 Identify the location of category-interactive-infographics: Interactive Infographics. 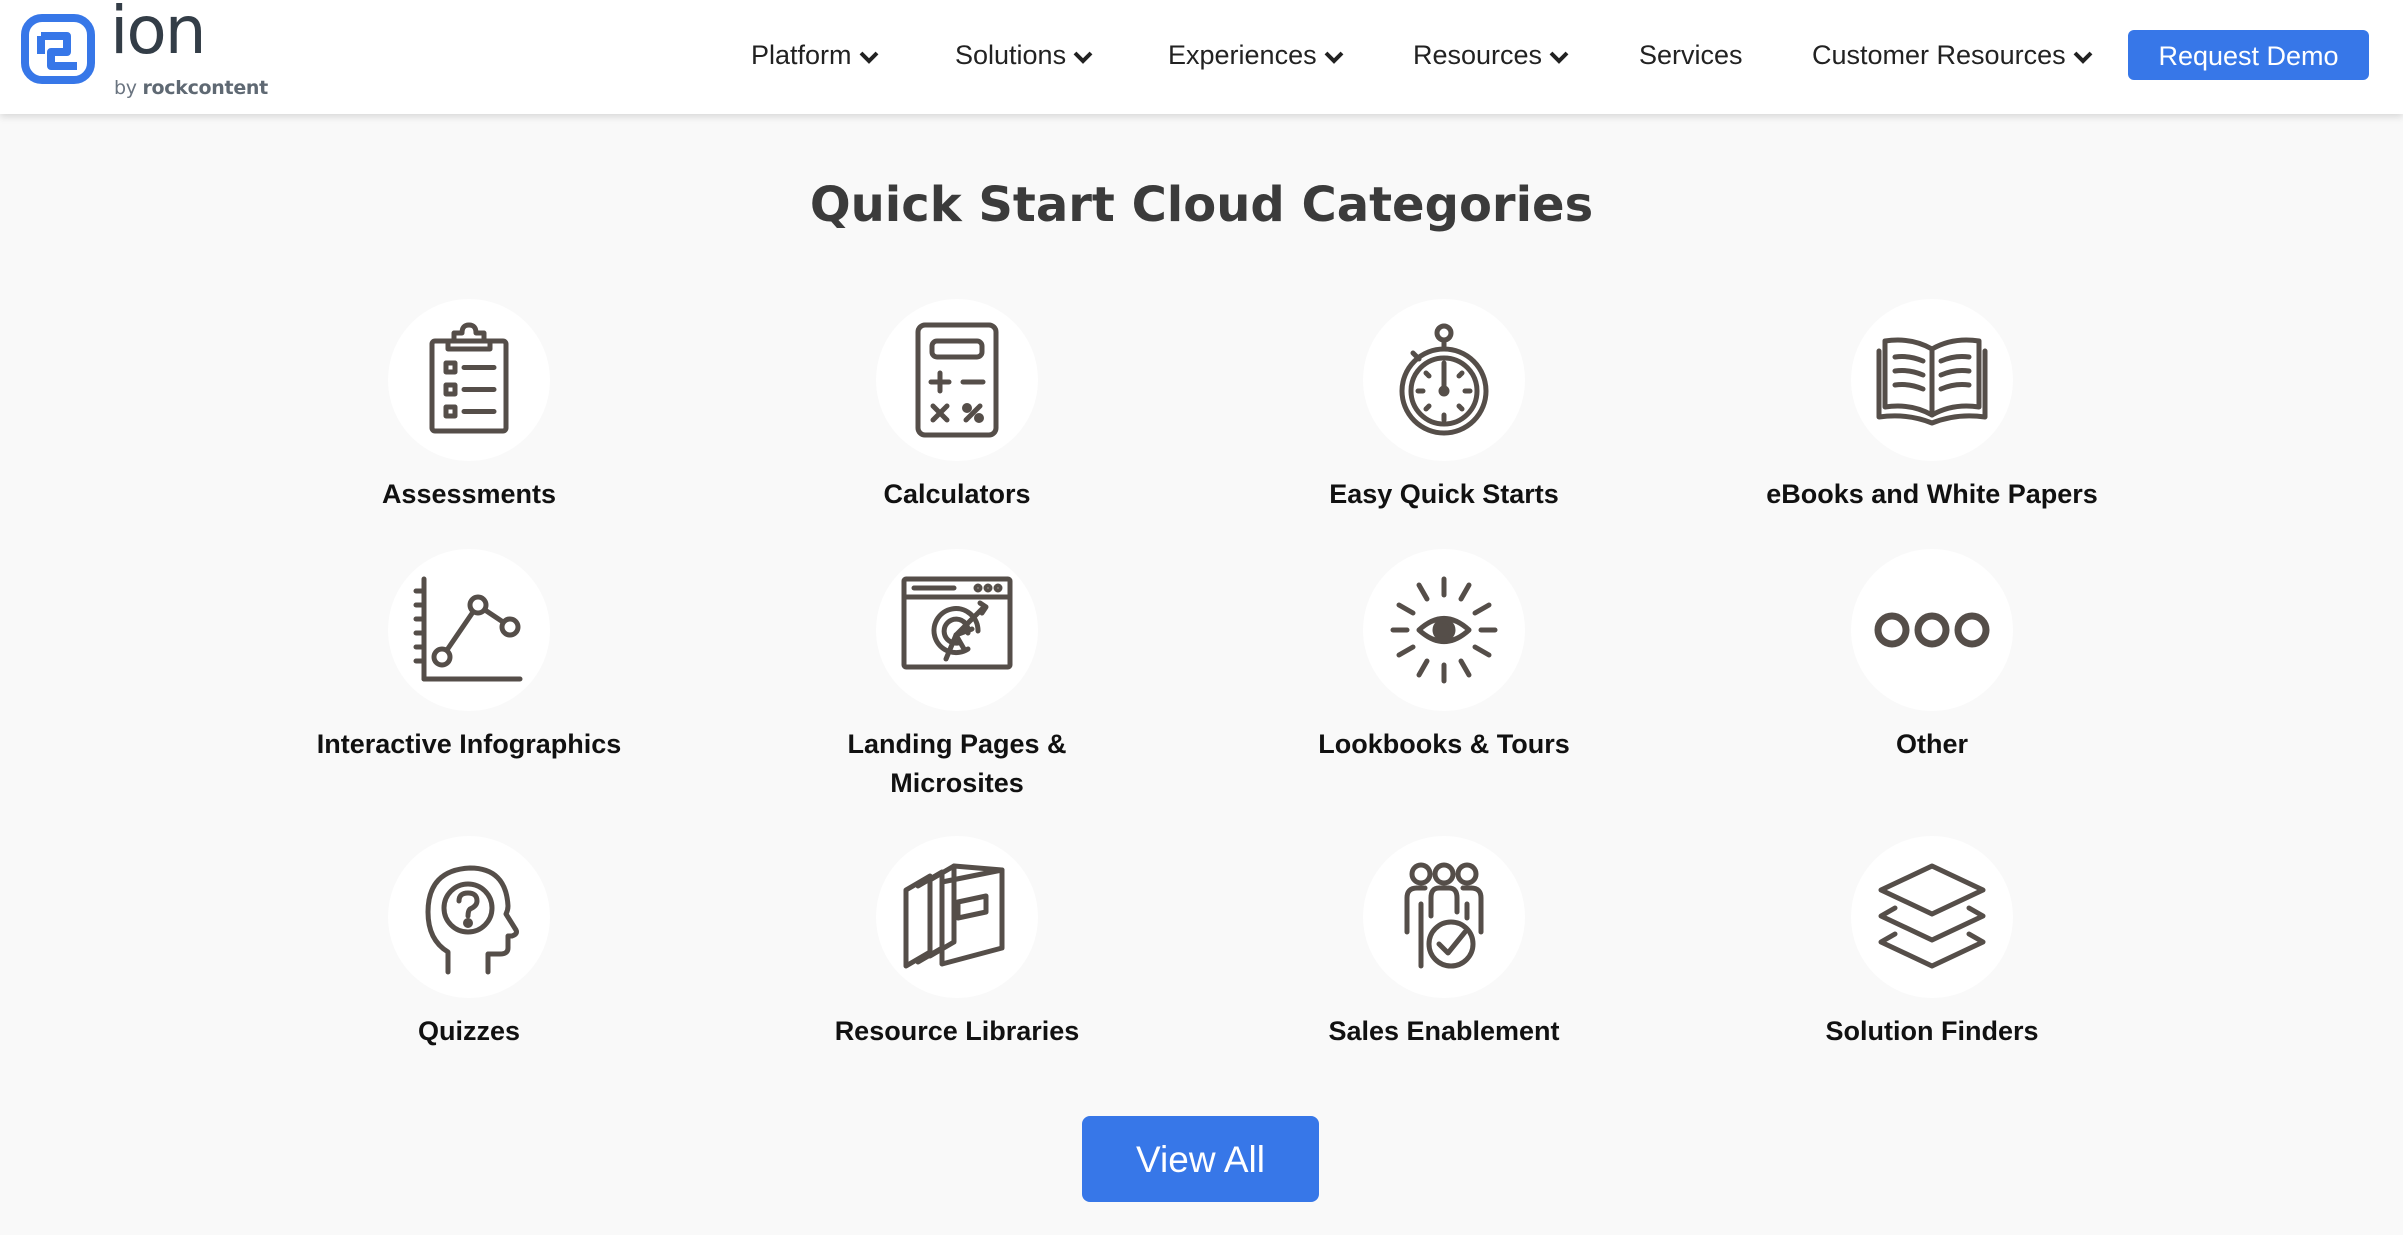
(469, 656).